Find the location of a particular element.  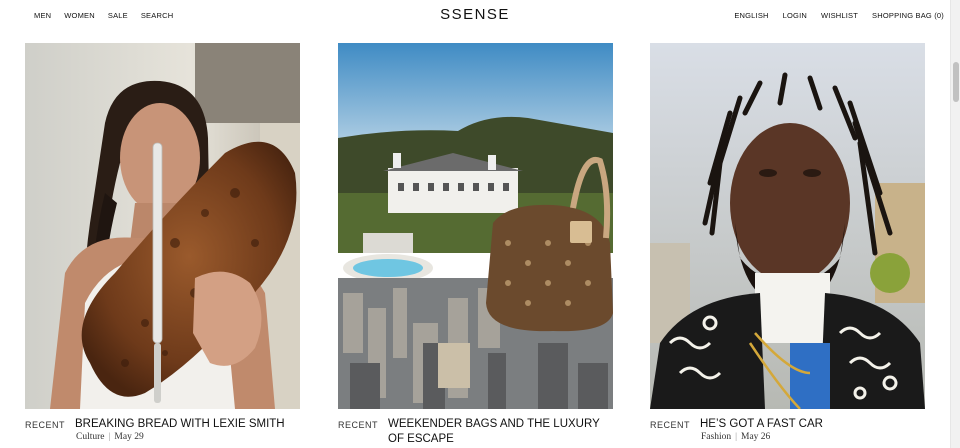

account-nav: ENGLISH LOGIN WISHLIST SHOPPING BAG (0) is located at coordinates (839, 15).